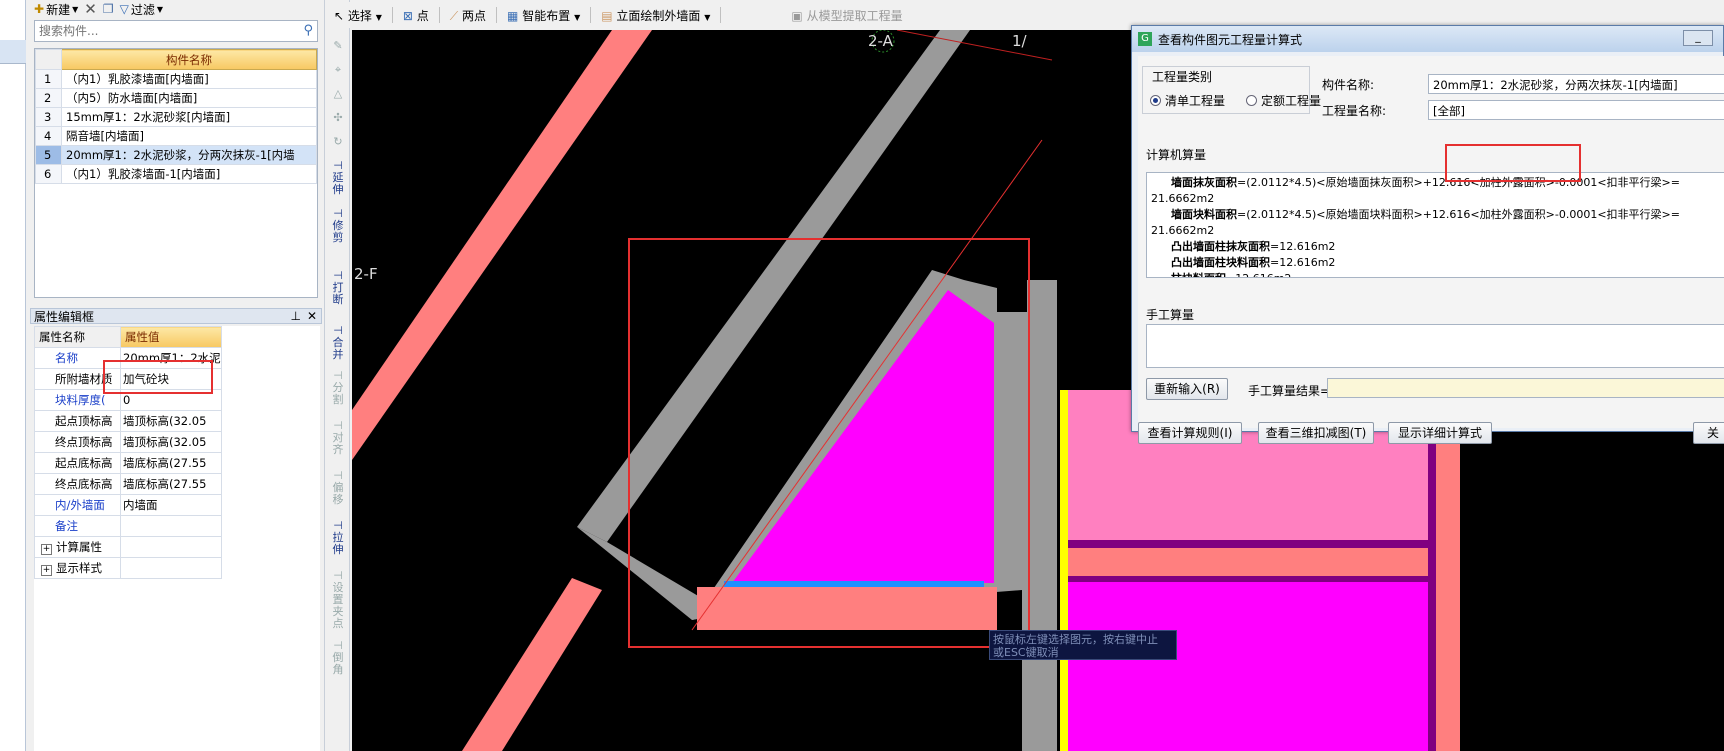 The height and width of the screenshot is (751, 1724). I want to click on status-tooltip: 按鼠标左键选择图元，按右键中止 或ESC键取消, so click(1083, 645).